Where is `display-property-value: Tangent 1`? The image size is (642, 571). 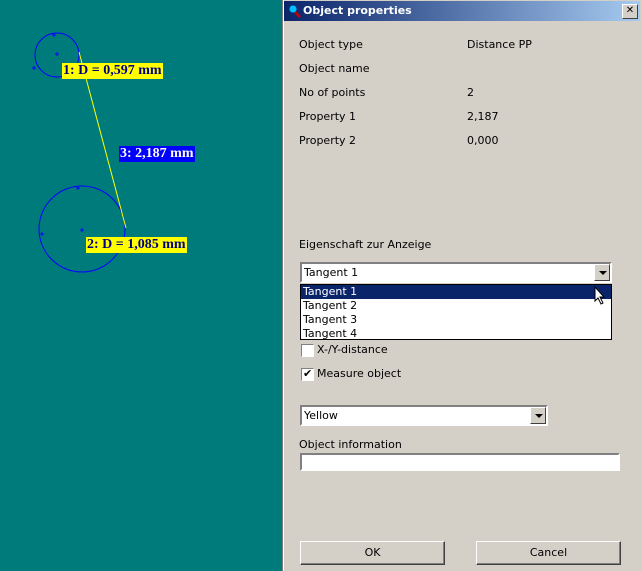 display-property-value: Tangent 1 is located at coordinates (331, 272).